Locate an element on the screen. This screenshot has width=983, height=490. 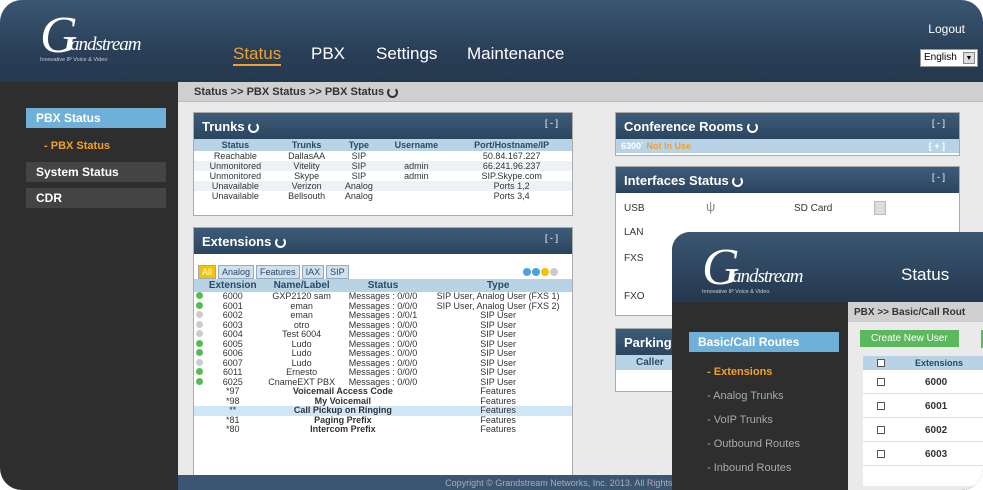
table-row: 6001 is located at coordinates (923, 406).